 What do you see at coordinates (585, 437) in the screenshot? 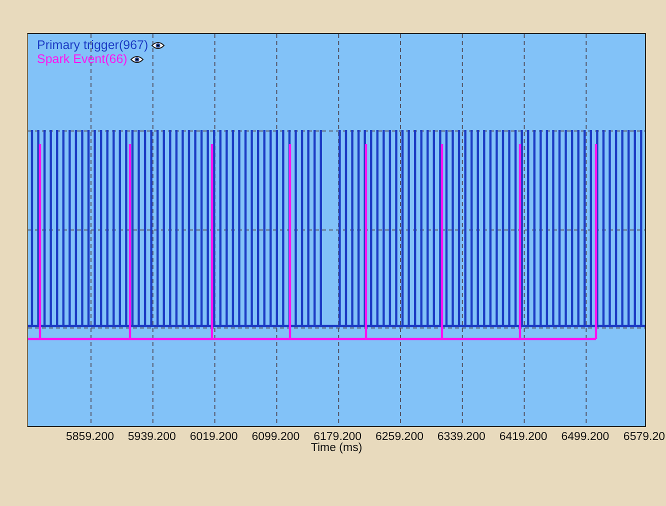
I see `axis-tick-label: 6499.200` at bounding box center [585, 437].